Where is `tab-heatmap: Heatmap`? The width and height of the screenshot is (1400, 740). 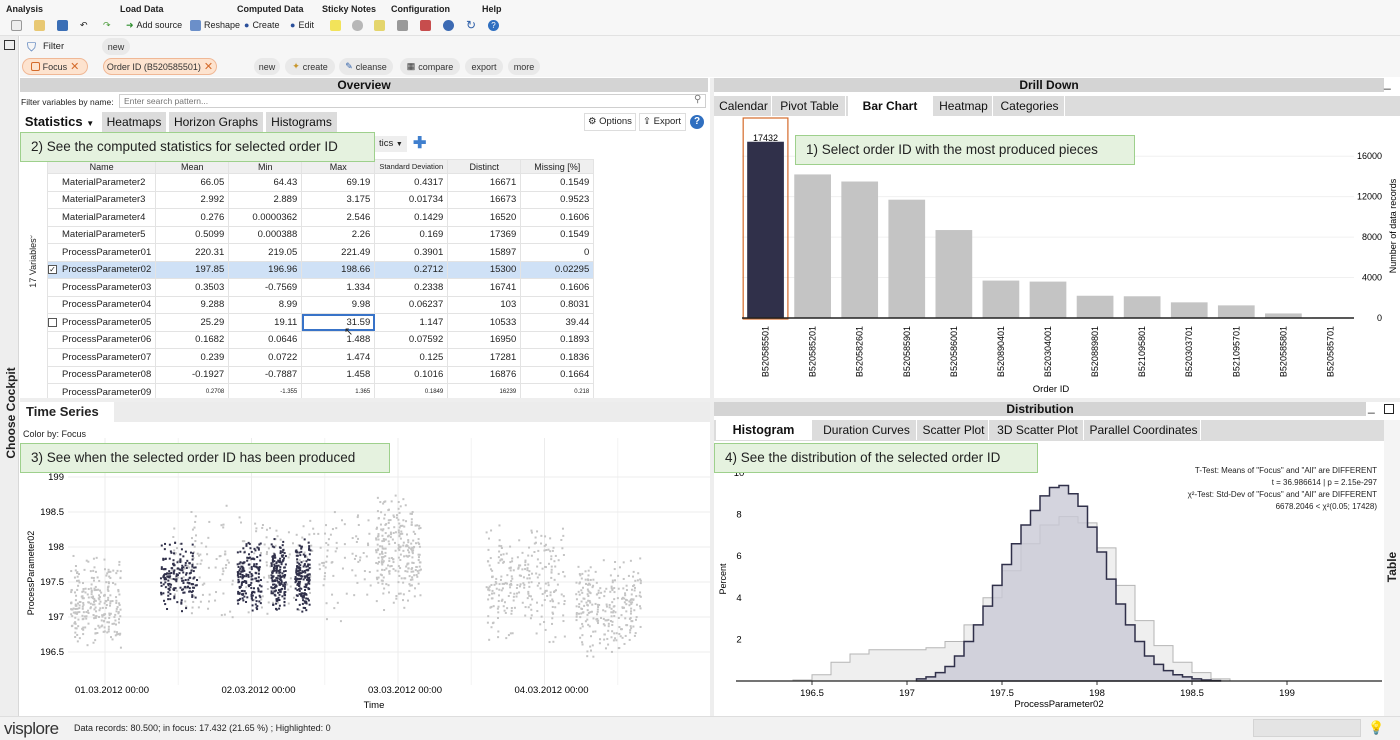
tab-heatmap: Heatmap is located at coordinates (964, 106).